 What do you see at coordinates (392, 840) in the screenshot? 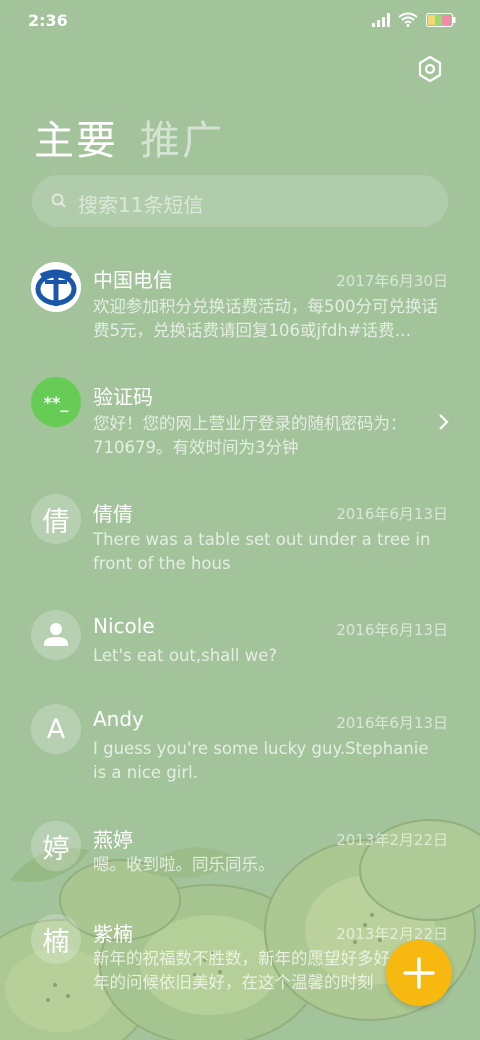
I see `message-date: 2013年2月22日` at bounding box center [392, 840].